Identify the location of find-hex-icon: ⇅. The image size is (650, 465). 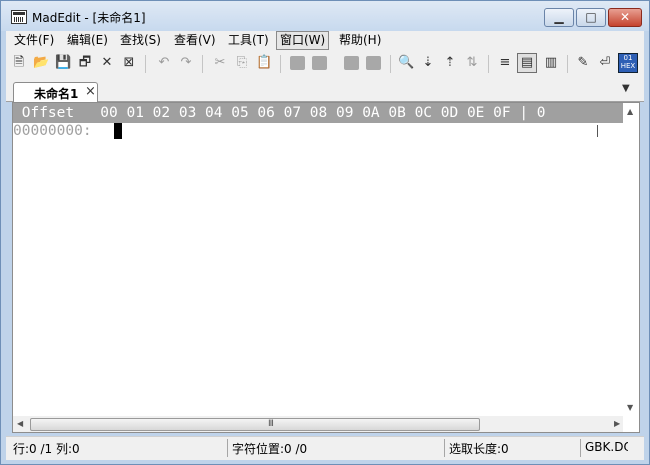
(472, 63).